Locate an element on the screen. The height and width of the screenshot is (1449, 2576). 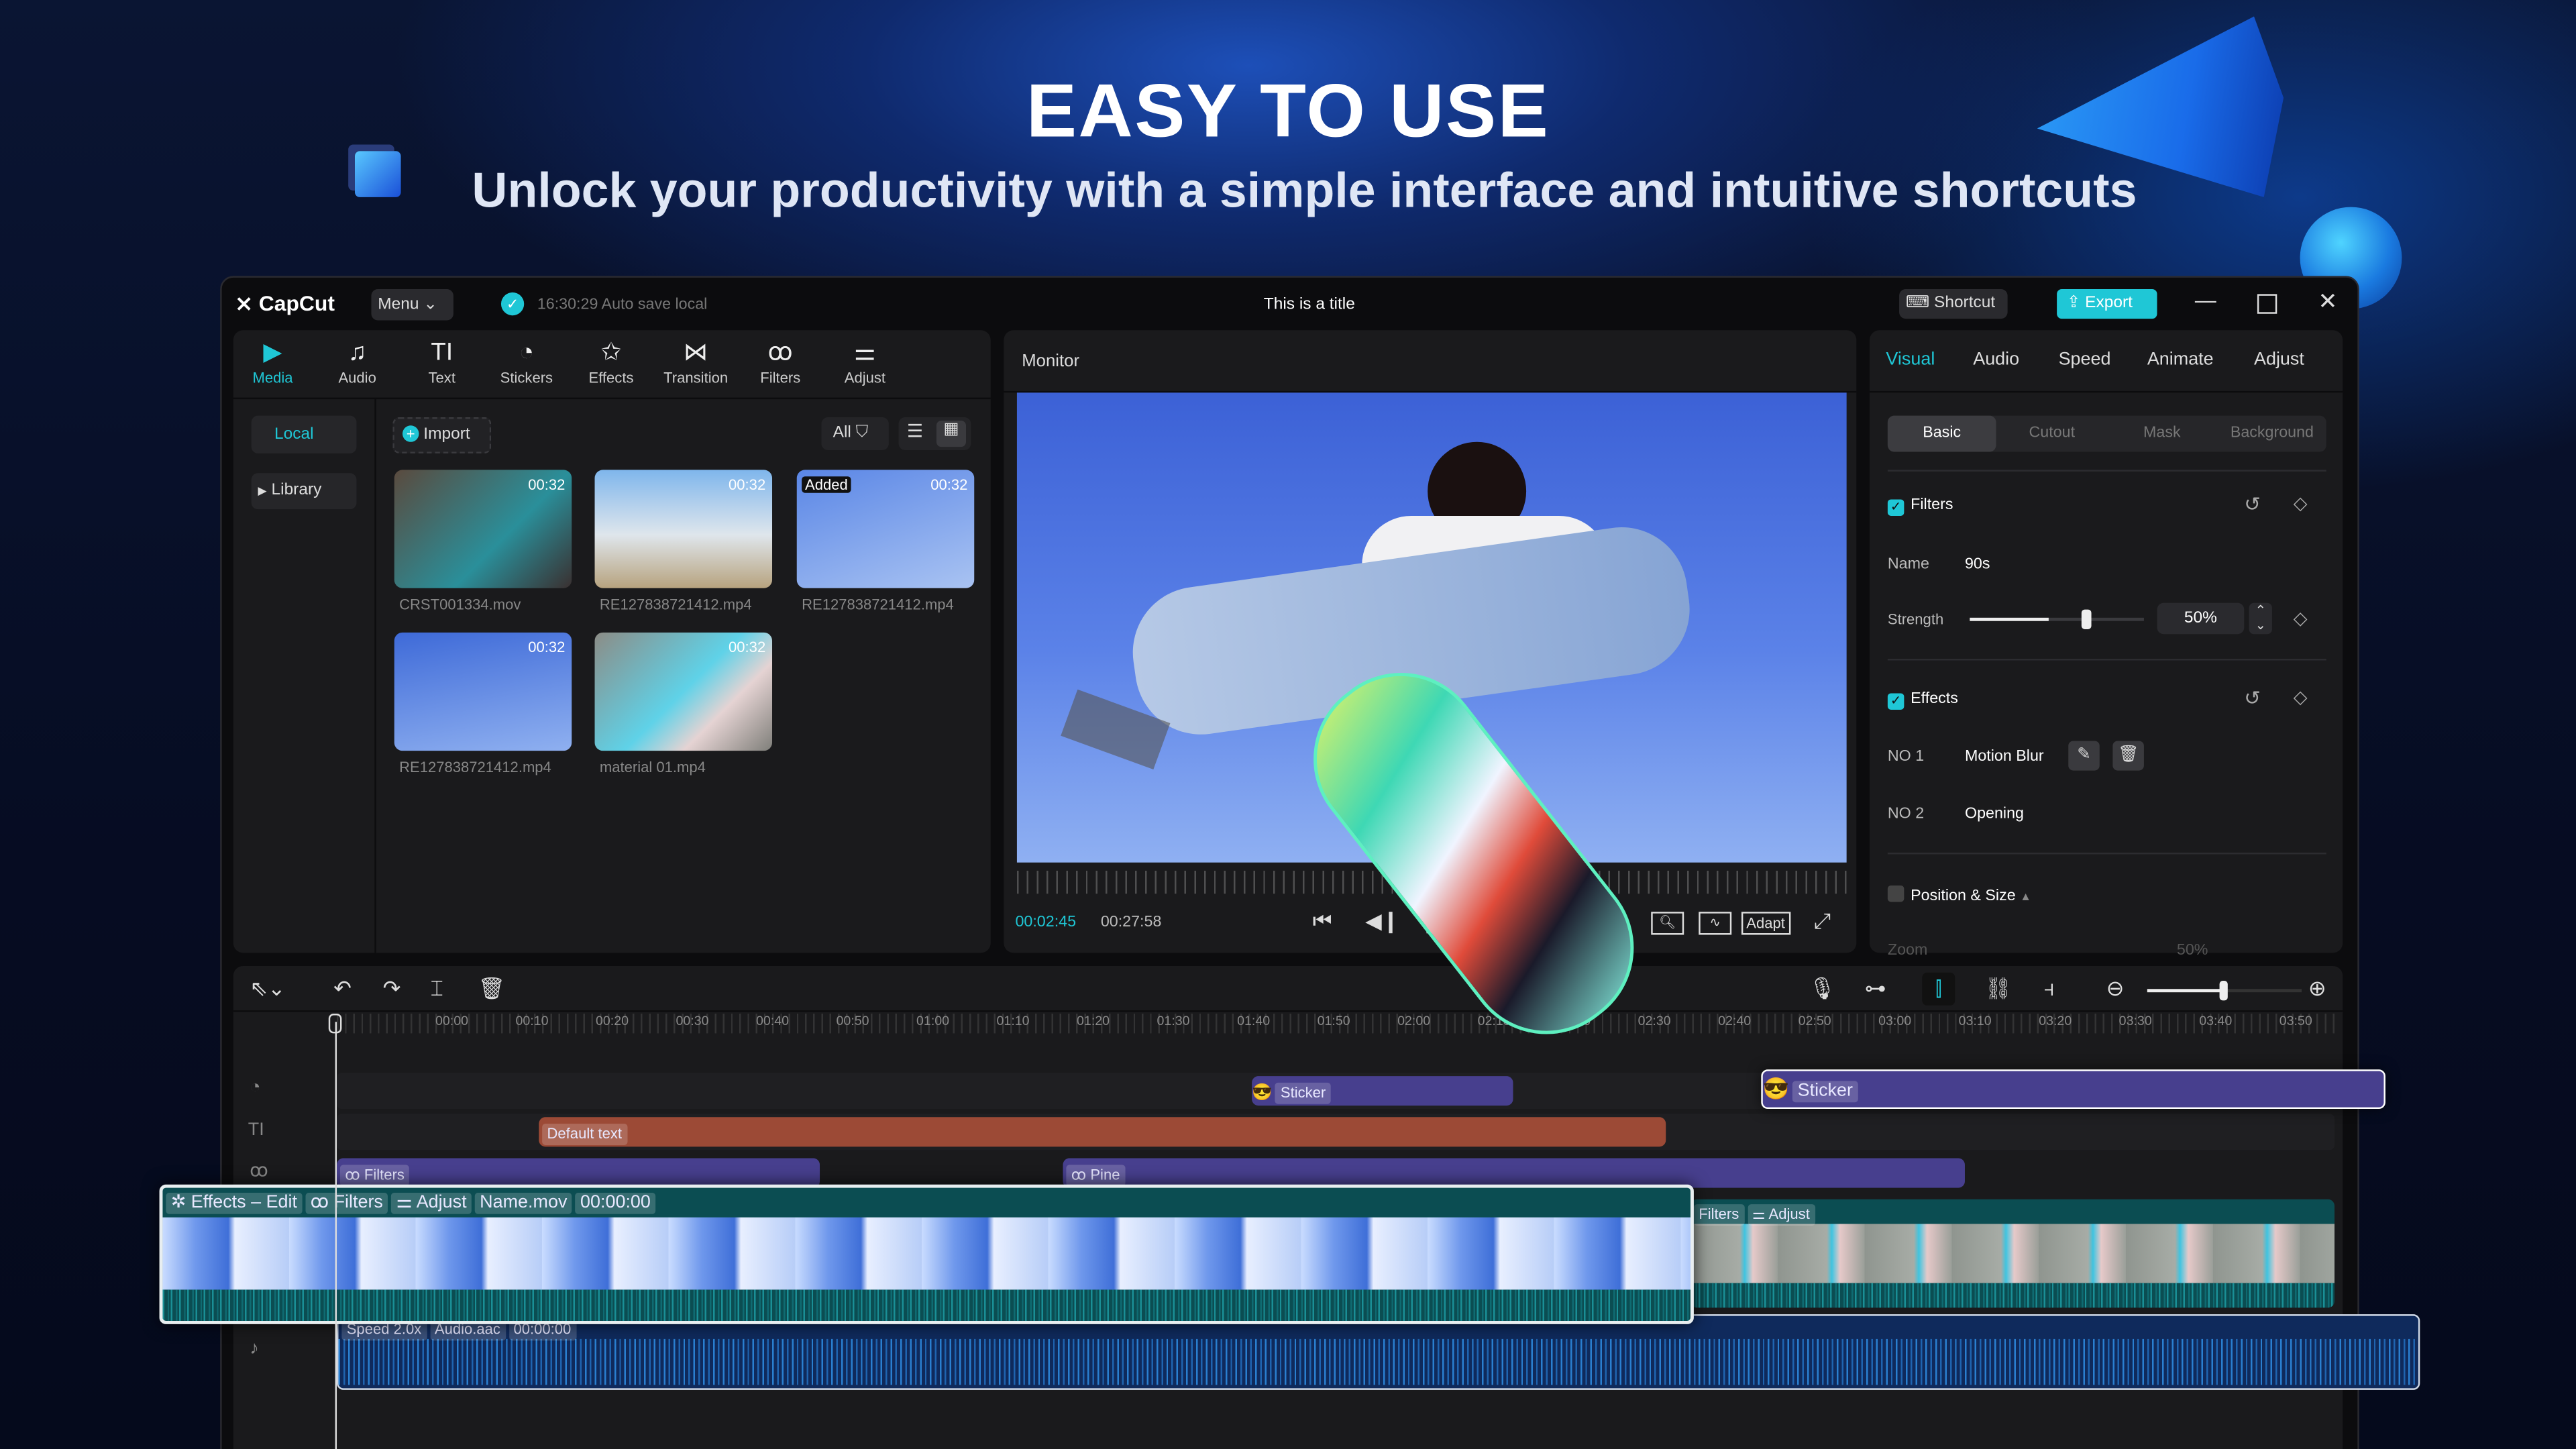
ruler-label: 01:30 is located at coordinates (1173, 1021).